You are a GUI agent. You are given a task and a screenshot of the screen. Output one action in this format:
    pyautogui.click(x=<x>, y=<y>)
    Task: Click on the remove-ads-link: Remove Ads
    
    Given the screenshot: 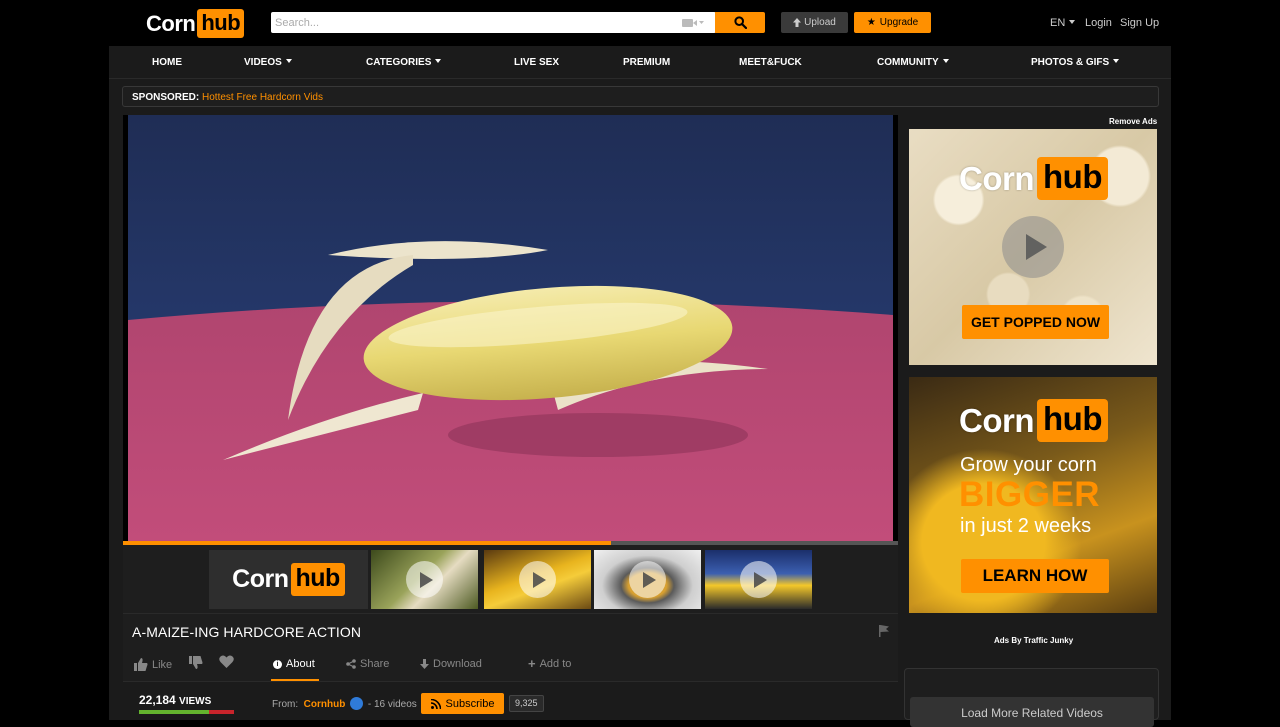 What is the action you would take?
    pyautogui.click(x=1133, y=121)
    